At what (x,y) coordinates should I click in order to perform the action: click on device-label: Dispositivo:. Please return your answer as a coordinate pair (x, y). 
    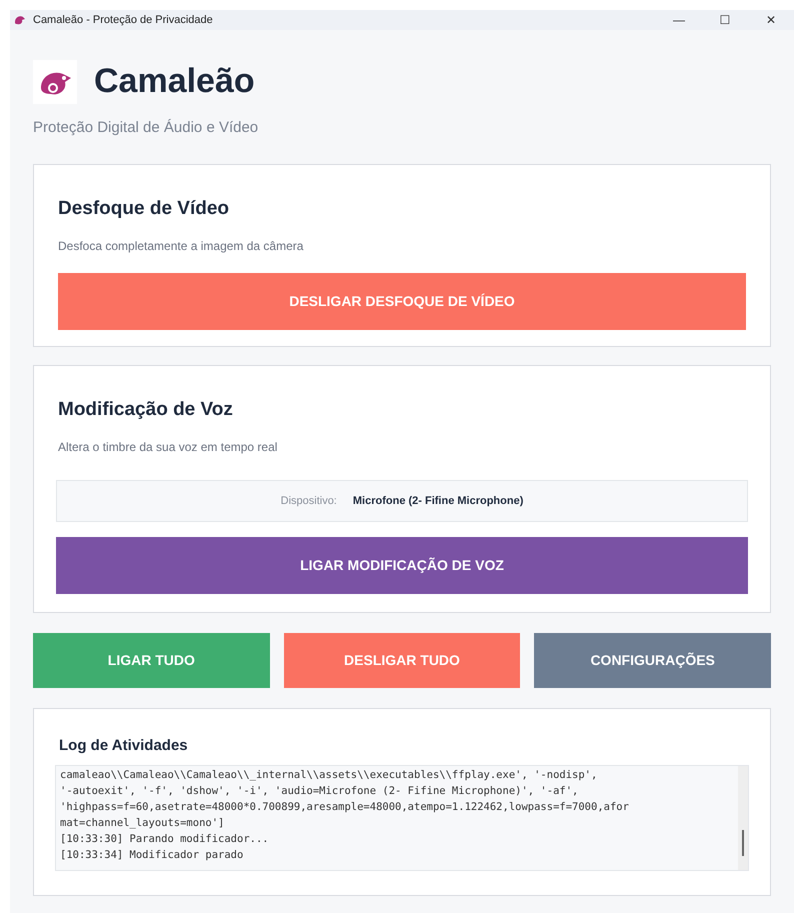
    Looking at the image, I should click on (308, 501).